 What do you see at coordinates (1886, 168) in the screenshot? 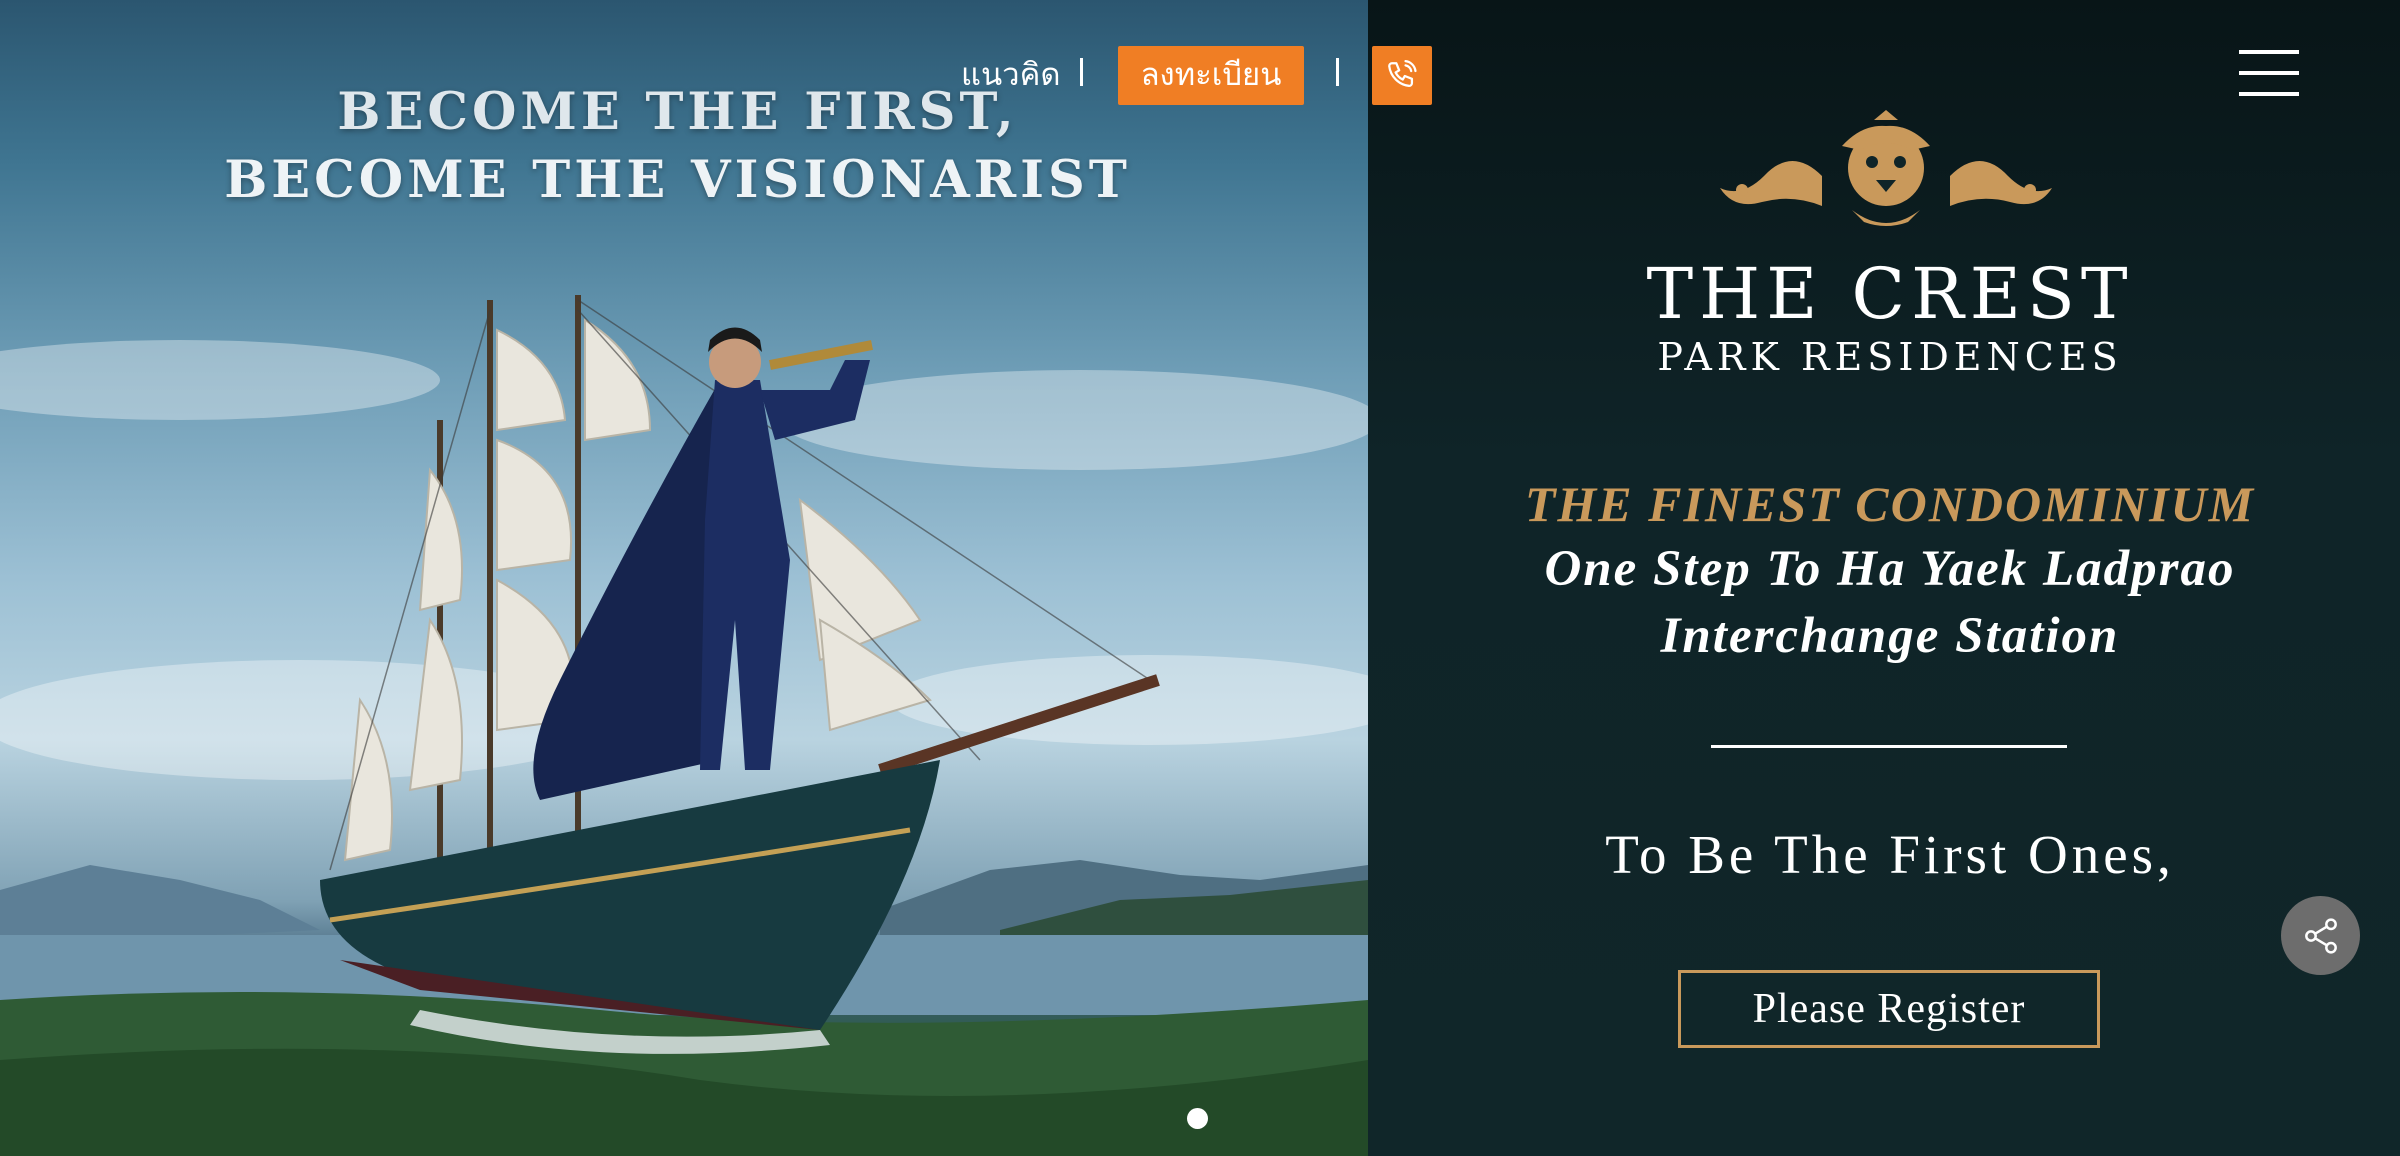
I see `lion-crest-icon` at bounding box center [1886, 168].